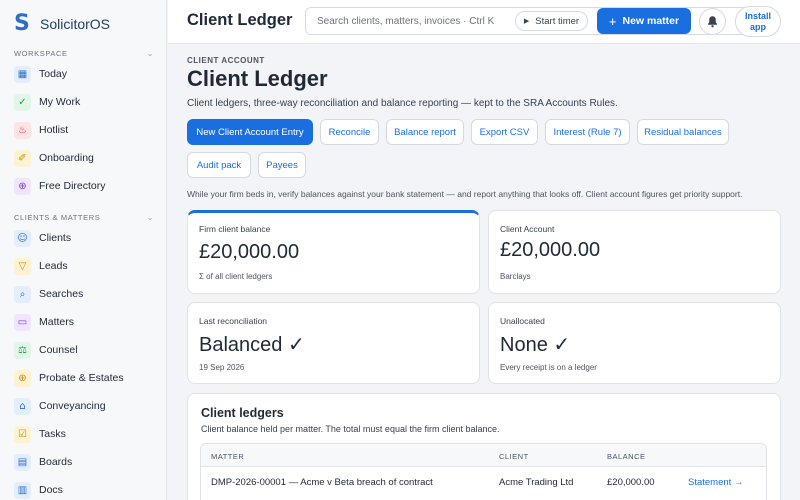 The width and height of the screenshot is (800, 500). What do you see at coordinates (84, 350) in the screenshot?
I see `sidebar-item-counsel: ⚖ Counsel` at bounding box center [84, 350].